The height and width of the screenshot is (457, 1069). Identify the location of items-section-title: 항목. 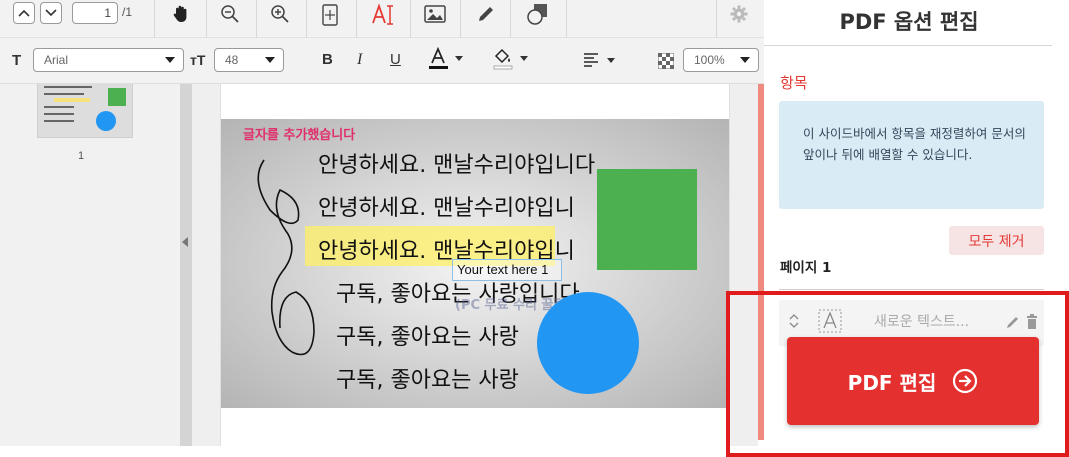
(794, 83).